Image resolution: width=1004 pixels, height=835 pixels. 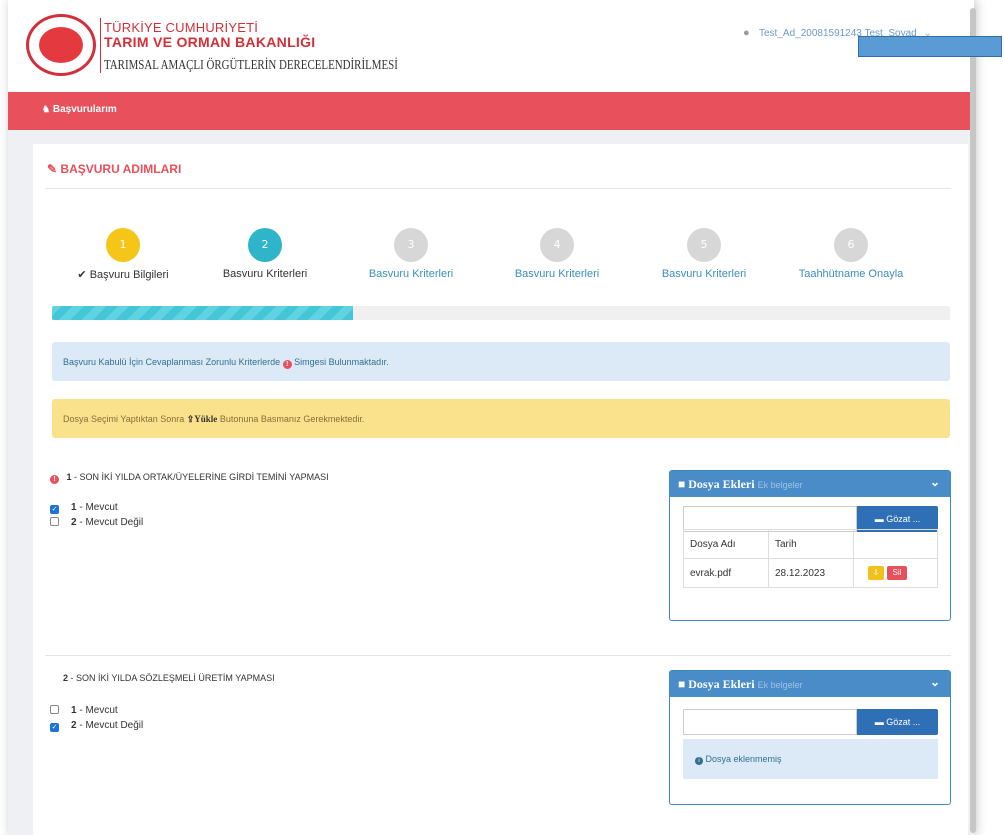 What do you see at coordinates (491, 111) in the screenshot?
I see `navbar: ♞ Başvurularım` at bounding box center [491, 111].